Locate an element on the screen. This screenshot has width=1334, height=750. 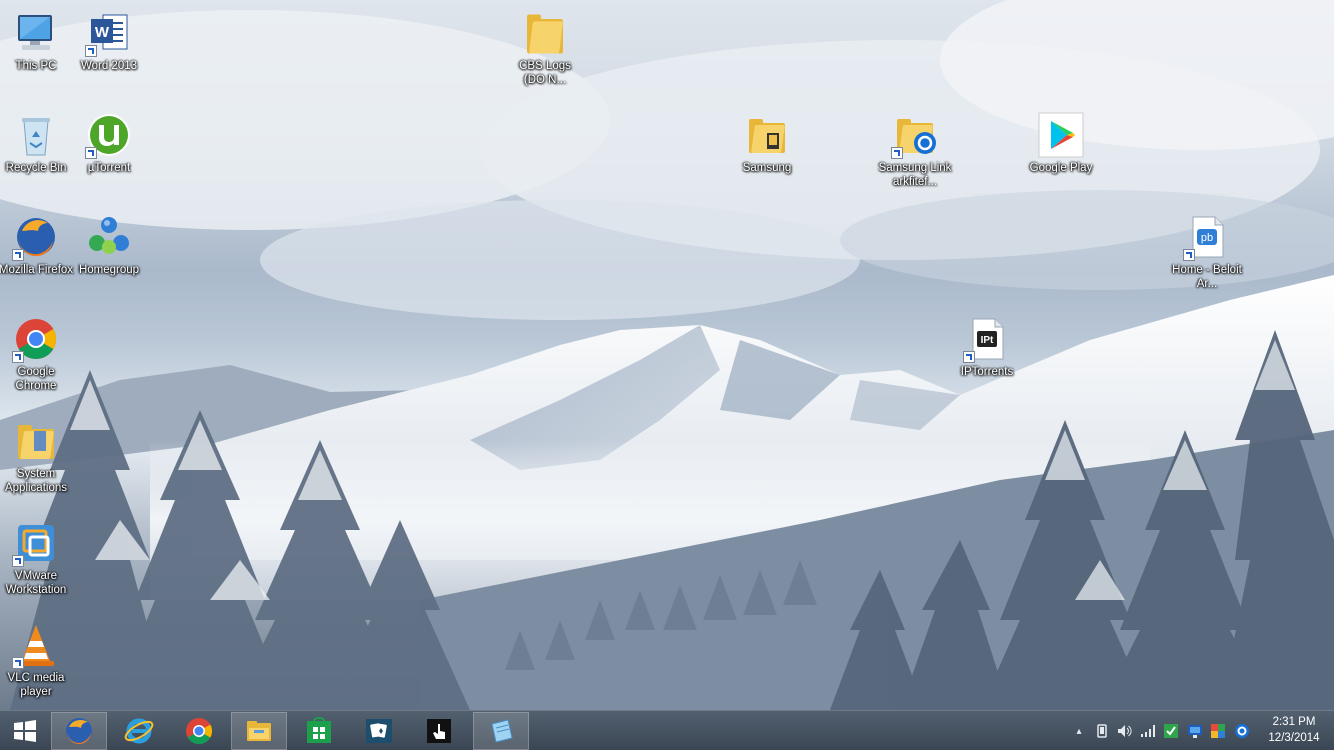
desktop-icon-word-2013: W Word 2013 is located at coordinates (109, 53).